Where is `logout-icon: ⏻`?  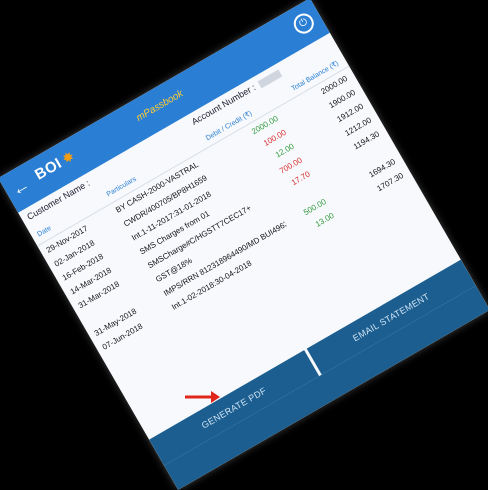 logout-icon: ⏻ is located at coordinates (304, 23).